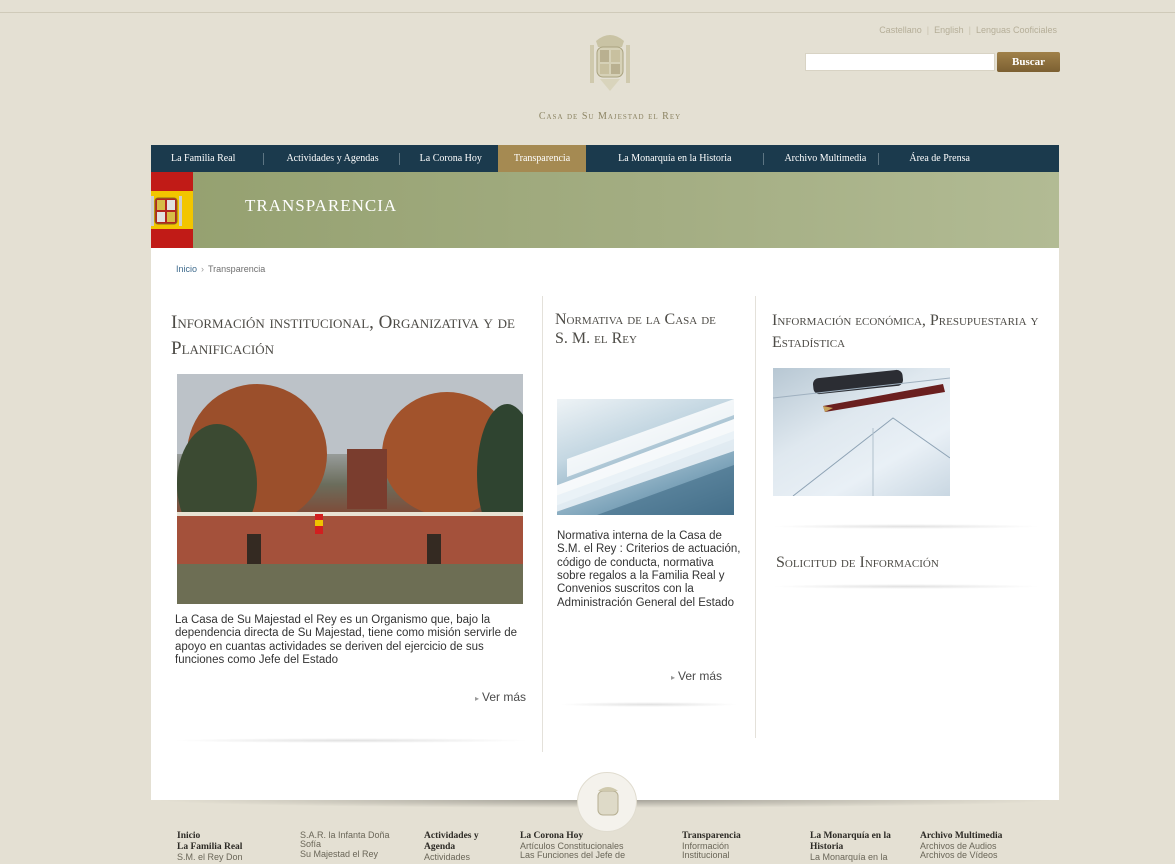 The height and width of the screenshot is (864, 1175). I want to click on search-input, so click(900, 62).